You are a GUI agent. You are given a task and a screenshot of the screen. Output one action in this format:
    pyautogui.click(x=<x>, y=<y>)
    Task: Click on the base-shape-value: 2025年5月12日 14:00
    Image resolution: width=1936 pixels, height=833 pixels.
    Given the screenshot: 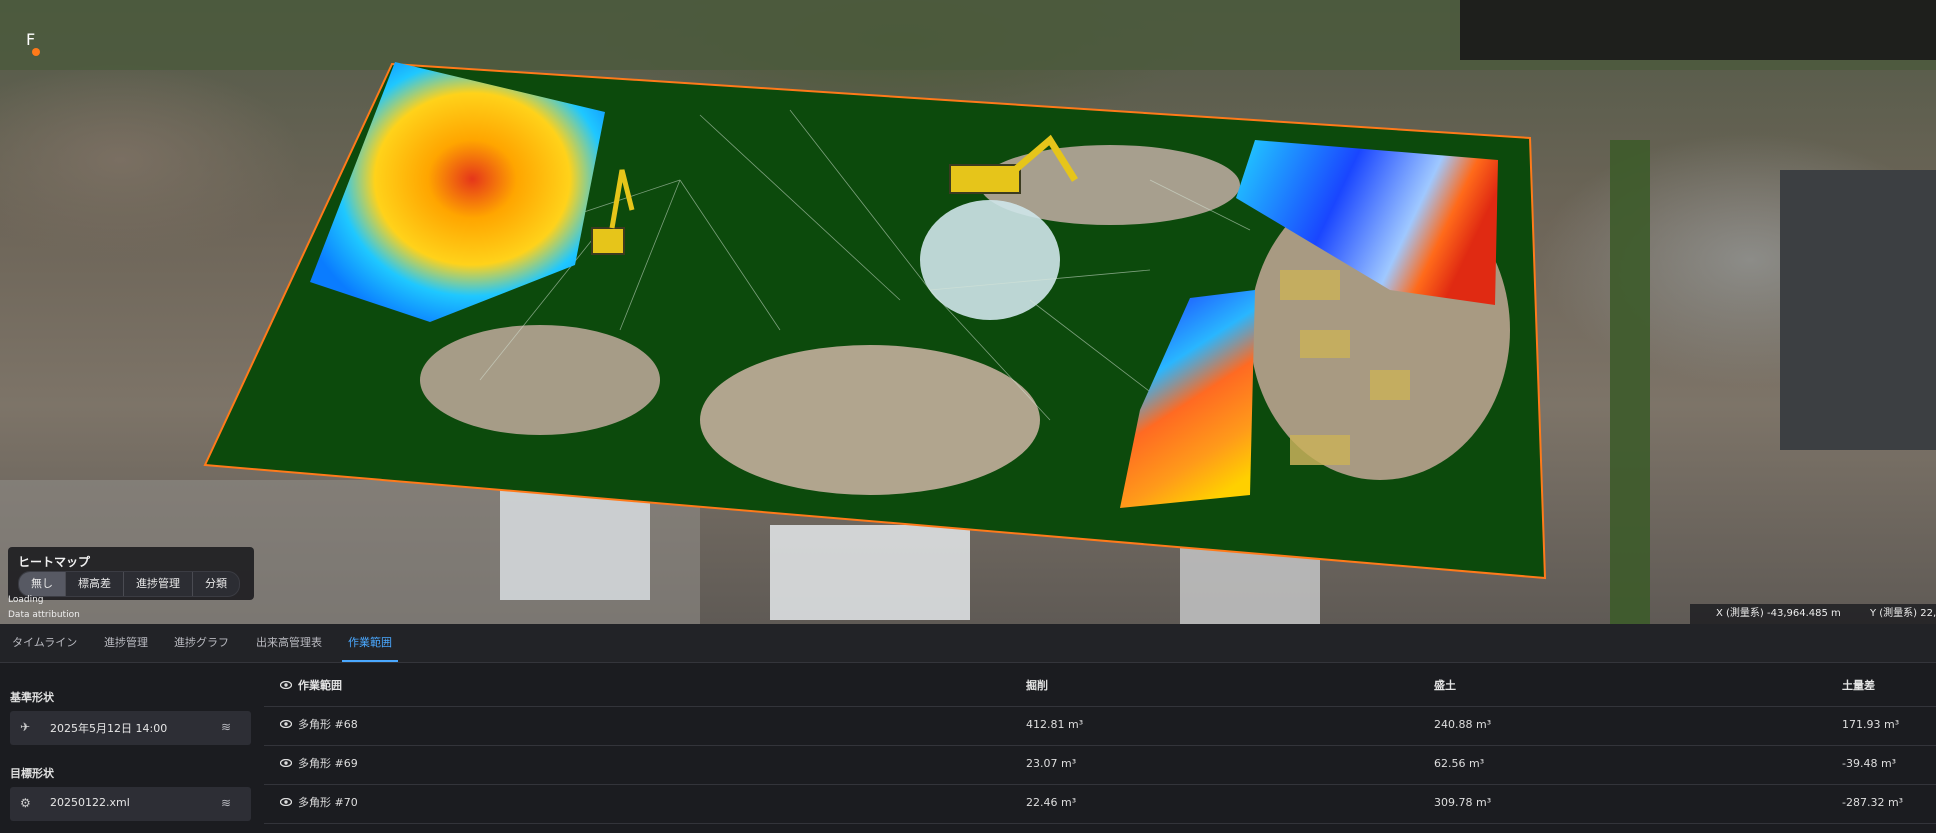 What is the action you would take?
    pyautogui.click(x=109, y=728)
    